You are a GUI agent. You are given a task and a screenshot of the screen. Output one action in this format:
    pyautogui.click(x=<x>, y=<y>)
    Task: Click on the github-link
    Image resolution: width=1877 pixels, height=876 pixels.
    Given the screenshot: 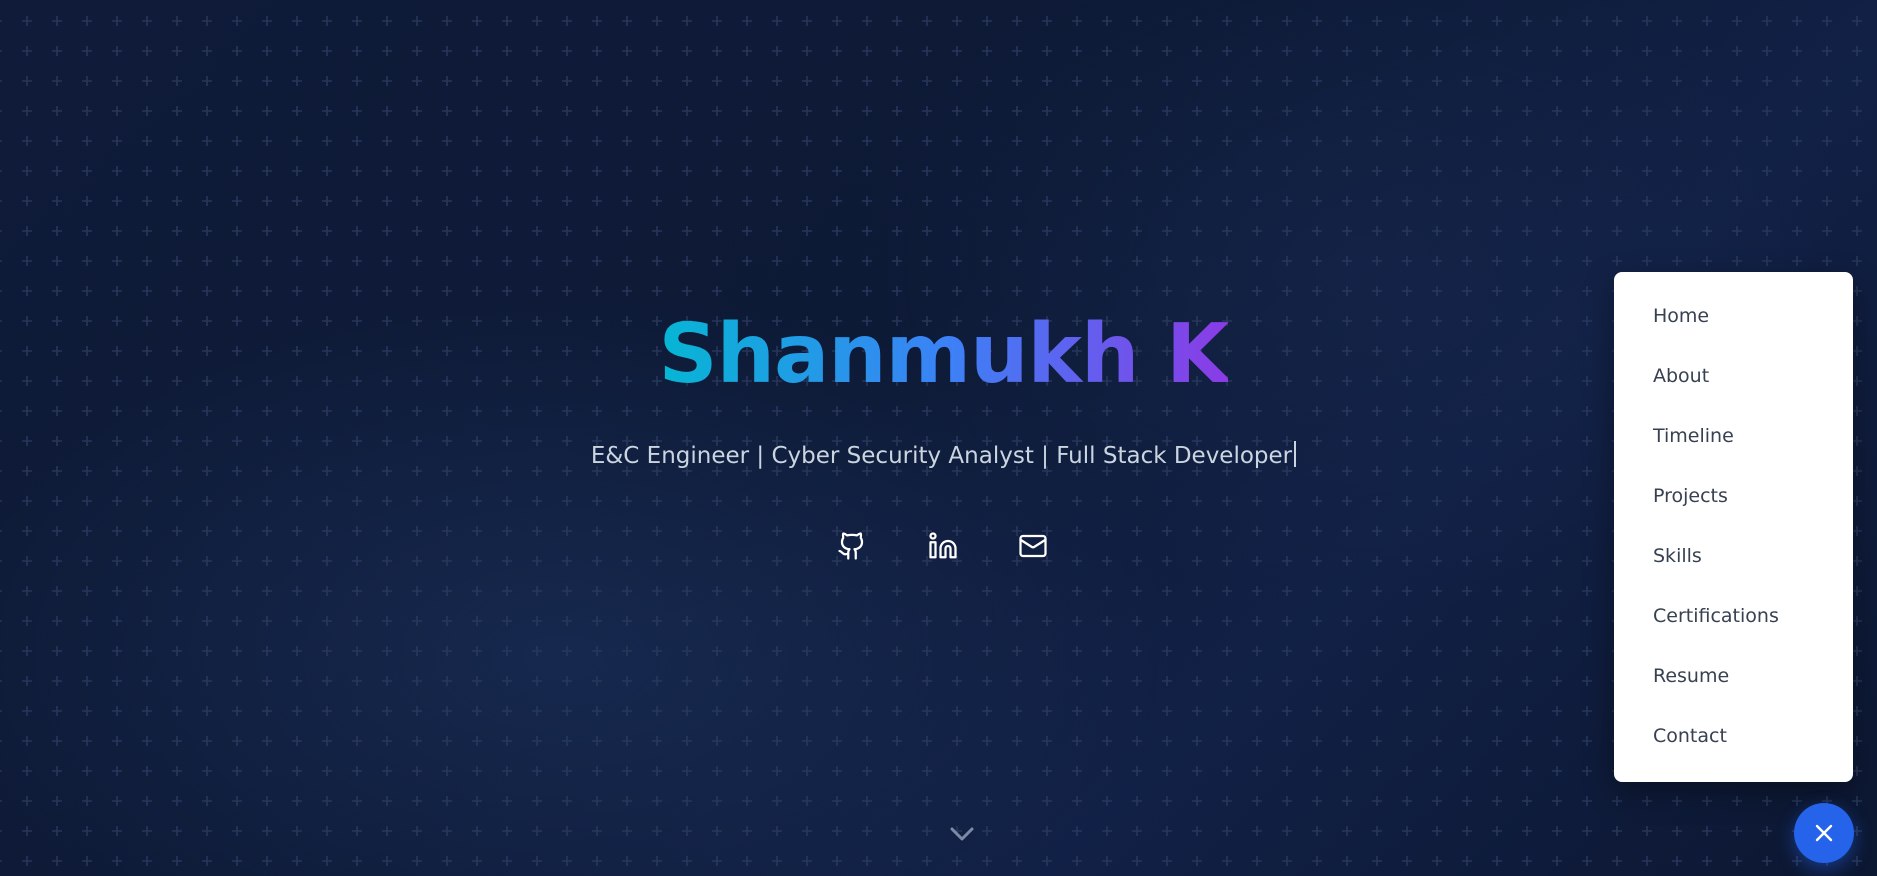 What is the action you would take?
    pyautogui.click(x=852, y=546)
    